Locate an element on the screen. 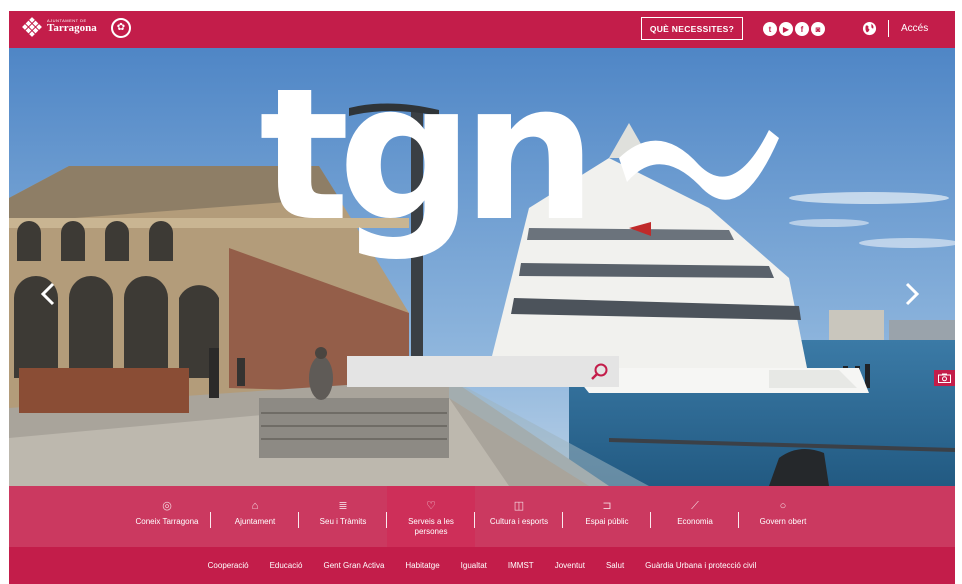 The image size is (962, 584). facebook-icon: f is located at coordinates (802, 29).